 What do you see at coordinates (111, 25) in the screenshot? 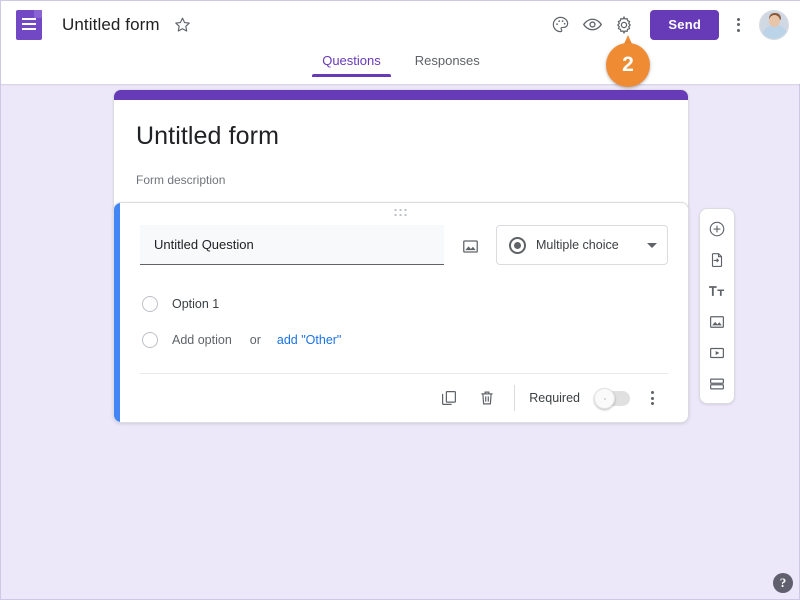
I see `document-title: Untitled form` at bounding box center [111, 25].